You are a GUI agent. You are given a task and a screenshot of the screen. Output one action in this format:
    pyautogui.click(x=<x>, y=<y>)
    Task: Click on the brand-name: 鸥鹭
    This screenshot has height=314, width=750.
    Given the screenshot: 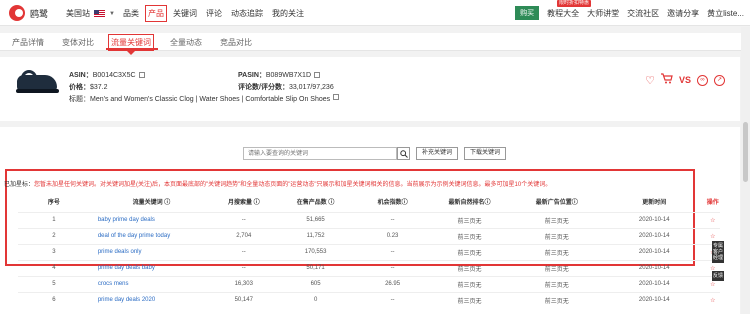 What is the action you would take?
    pyautogui.click(x=39, y=13)
    